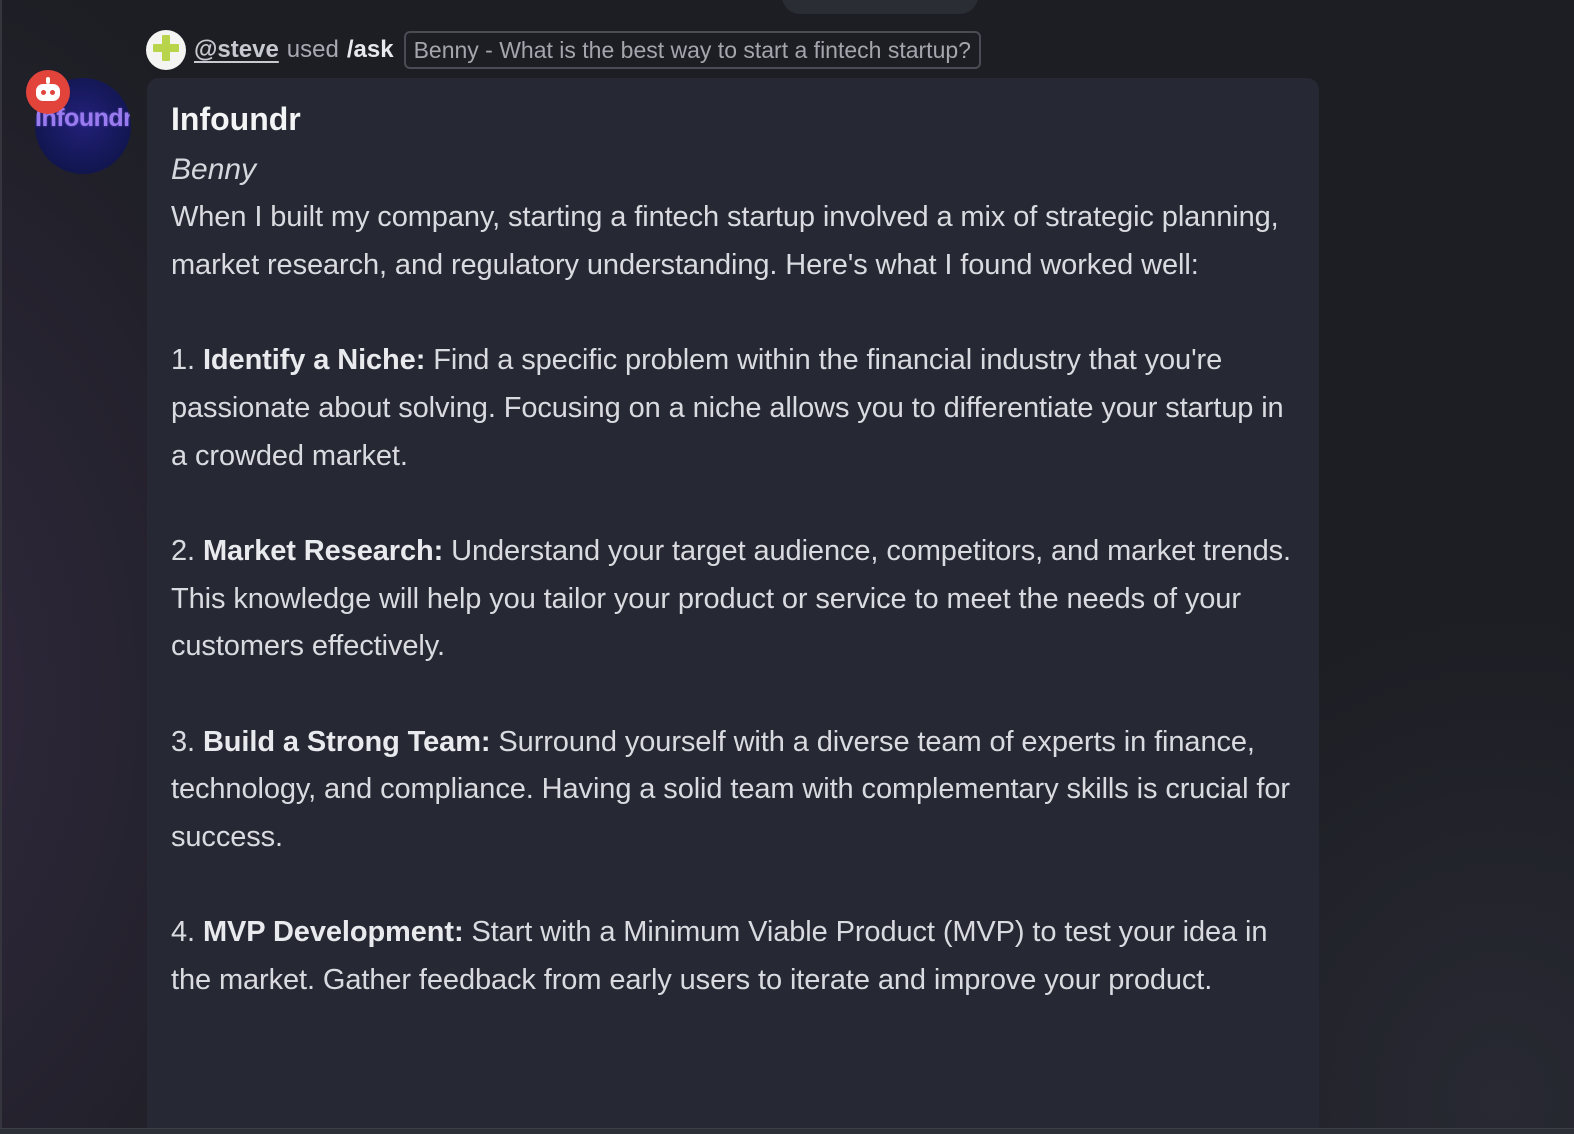 The height and width of the screenshot is (1134, 1574). I want to click on bot-name: Infoundr, so click(733, 119).